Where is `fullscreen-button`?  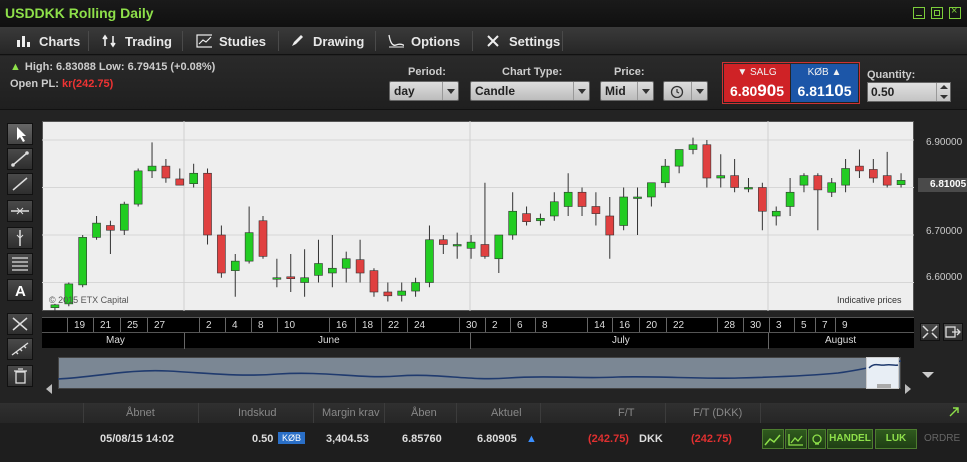 fullscreen-button is located at coordinates (930, 332).